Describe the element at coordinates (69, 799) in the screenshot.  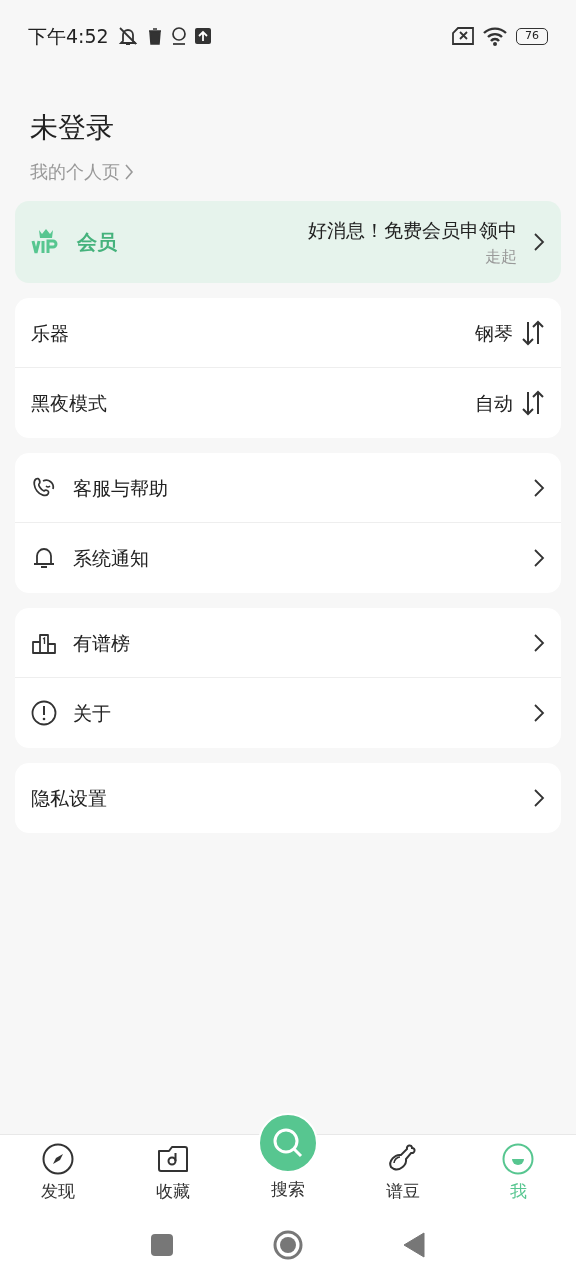
I see `menu-label: 隐私设置` at that location.